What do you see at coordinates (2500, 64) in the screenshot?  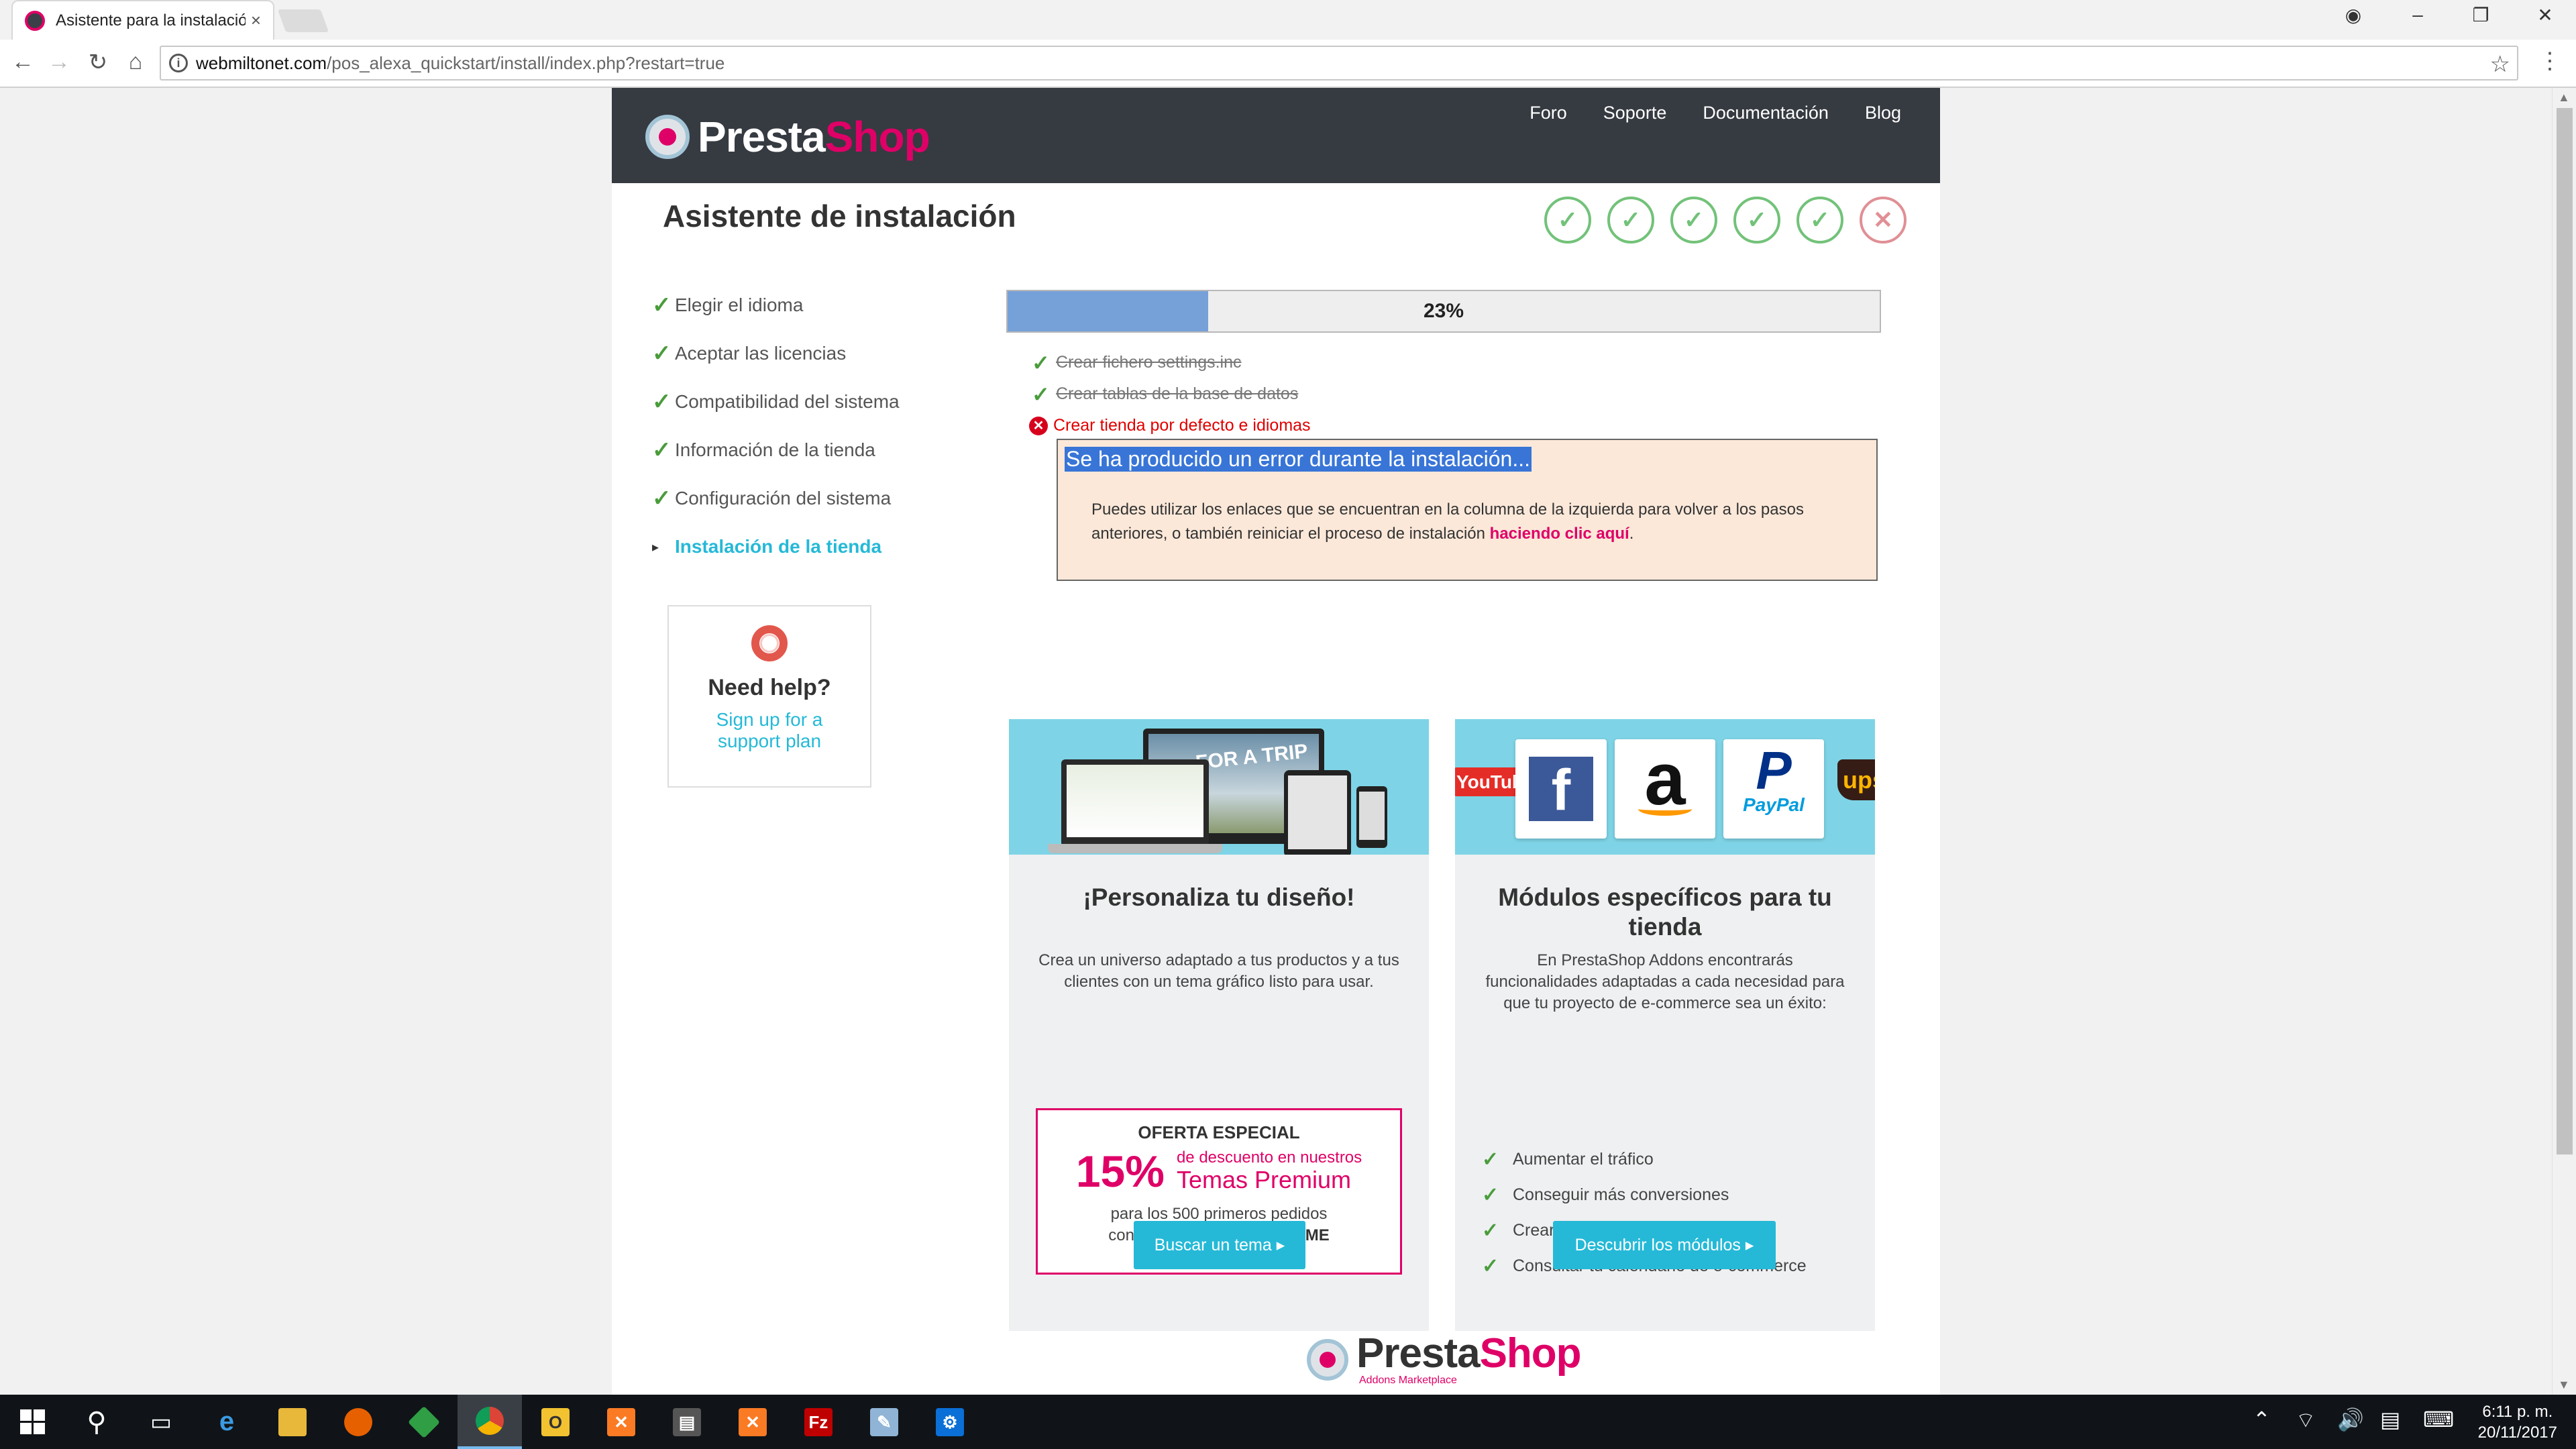 I see `bookmark-star-icon: ☆` at bounding box center [2500, 64].